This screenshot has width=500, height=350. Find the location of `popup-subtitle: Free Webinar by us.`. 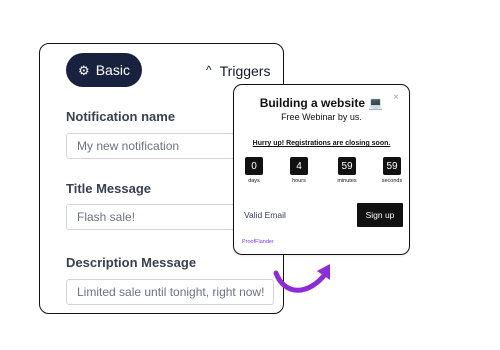

popup-subtitle: Free Webinar by us. is located at coordinates (321, 117).